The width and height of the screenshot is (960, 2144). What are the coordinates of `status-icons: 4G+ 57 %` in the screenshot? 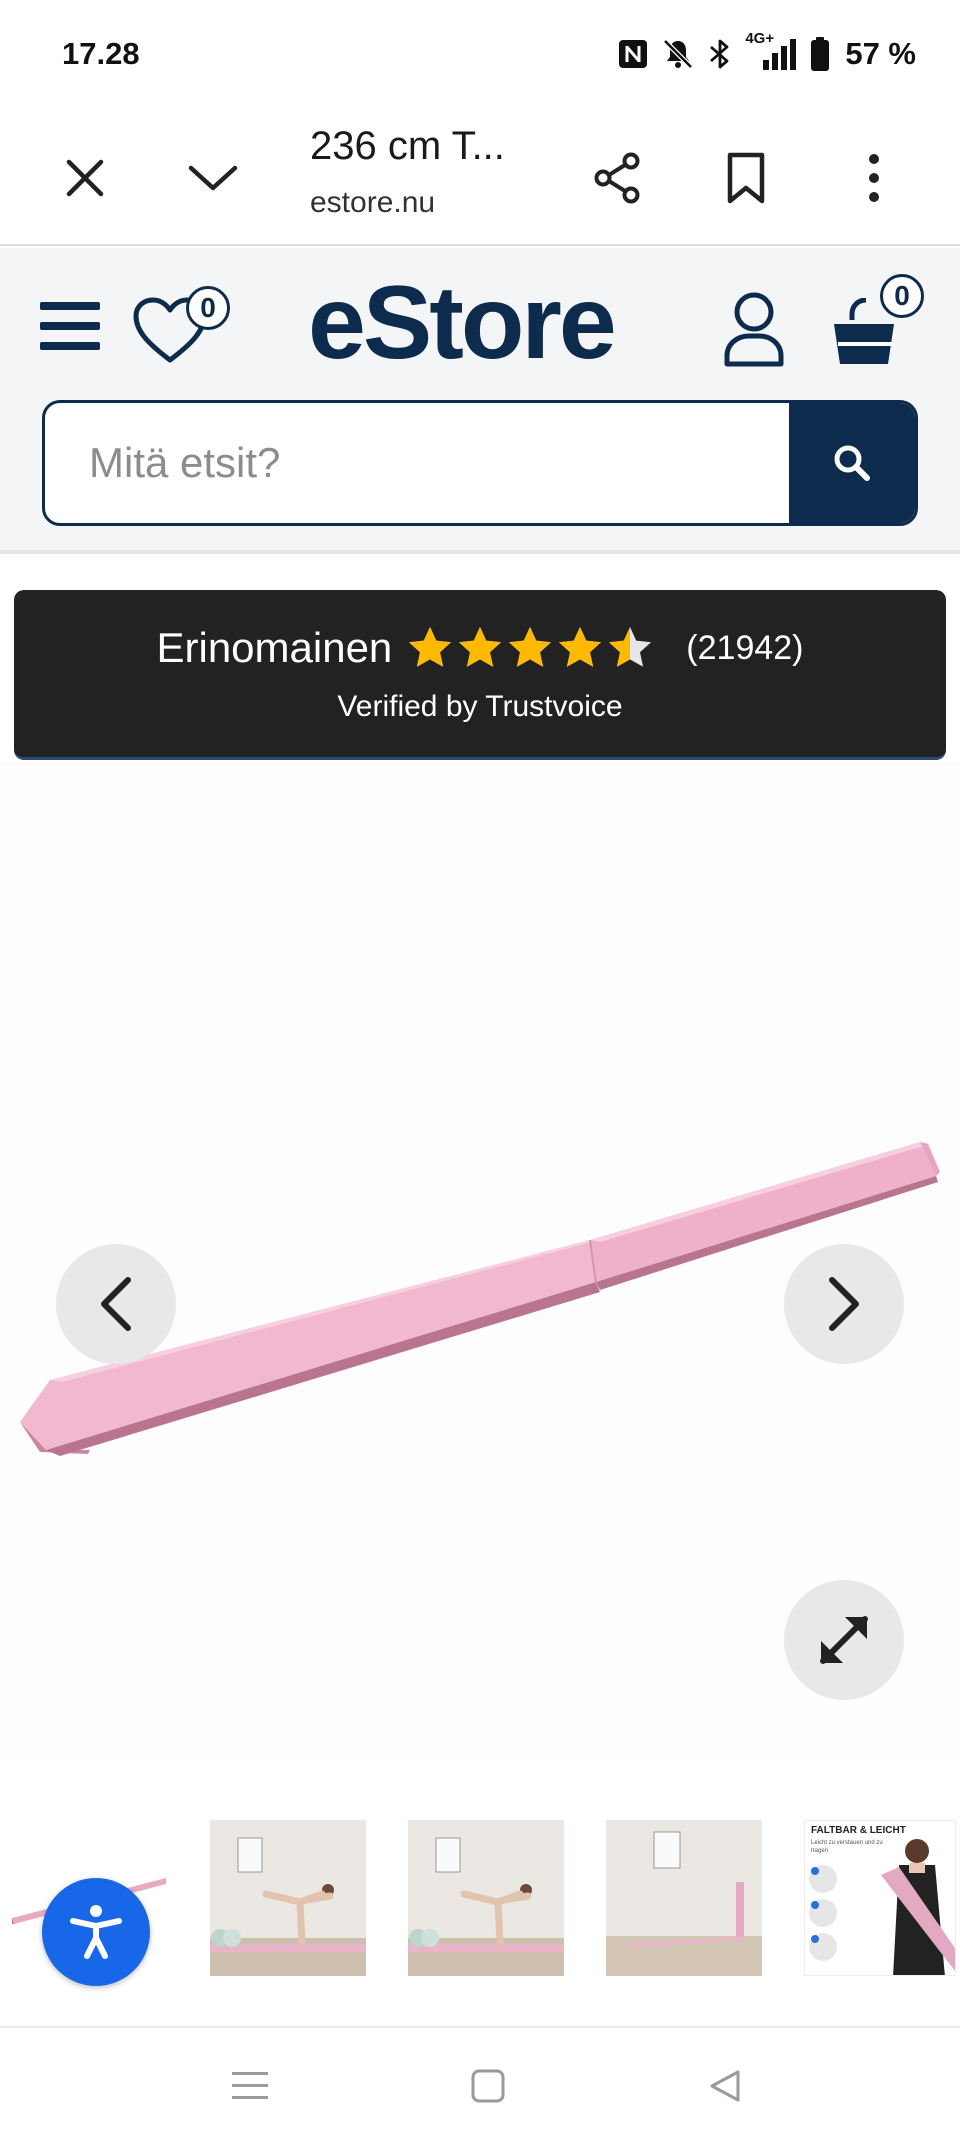 It's located at (766, 52).